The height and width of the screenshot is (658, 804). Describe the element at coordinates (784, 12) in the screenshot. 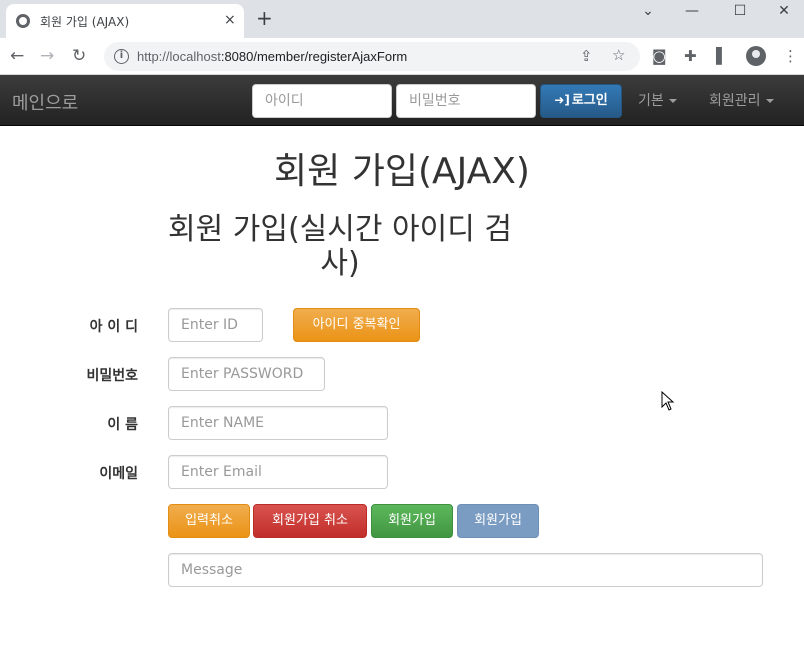

I see `close-window-icon: ✕` at that location.